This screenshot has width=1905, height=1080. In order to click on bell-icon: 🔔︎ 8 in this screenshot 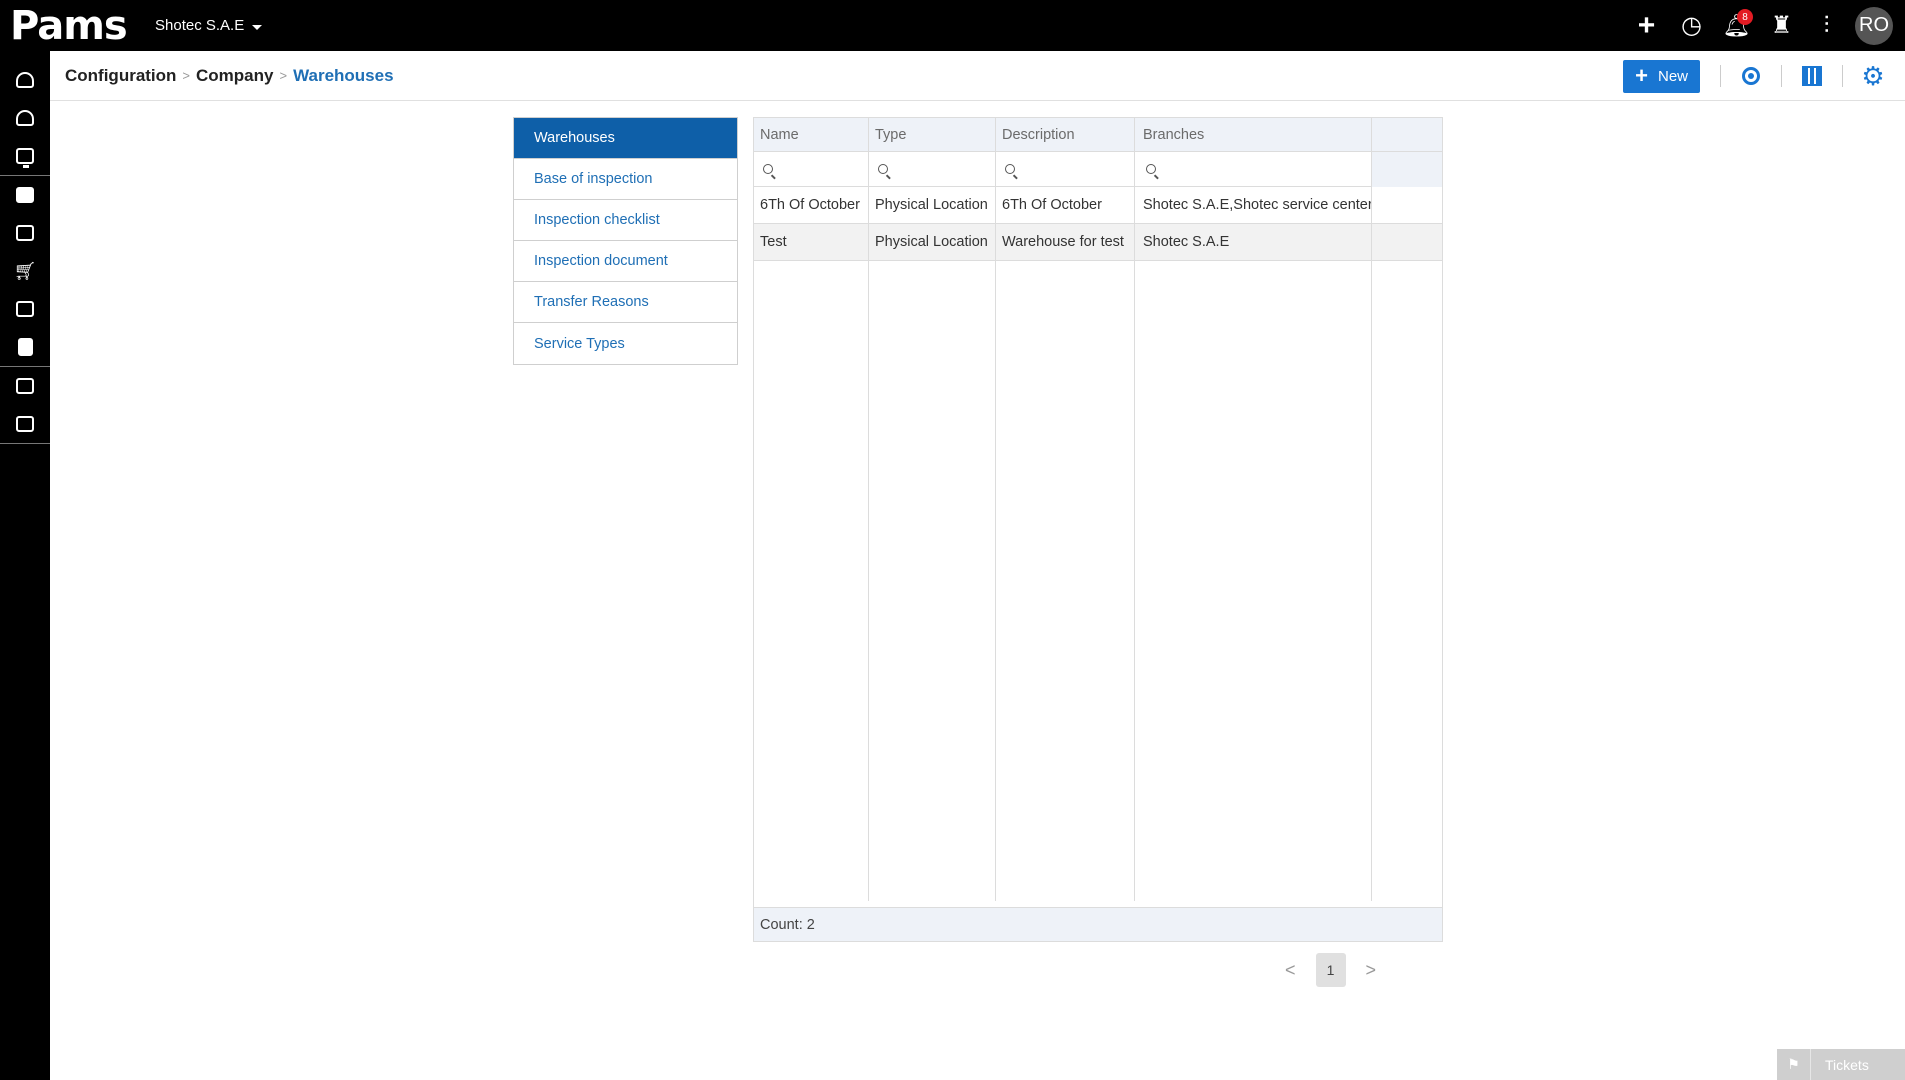, I will do `click(1736, 25)`.